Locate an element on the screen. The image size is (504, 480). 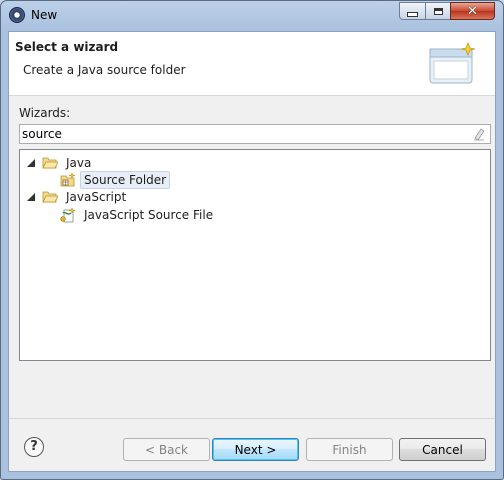
eclipse-app-icon is located at coordinates (17, 15).